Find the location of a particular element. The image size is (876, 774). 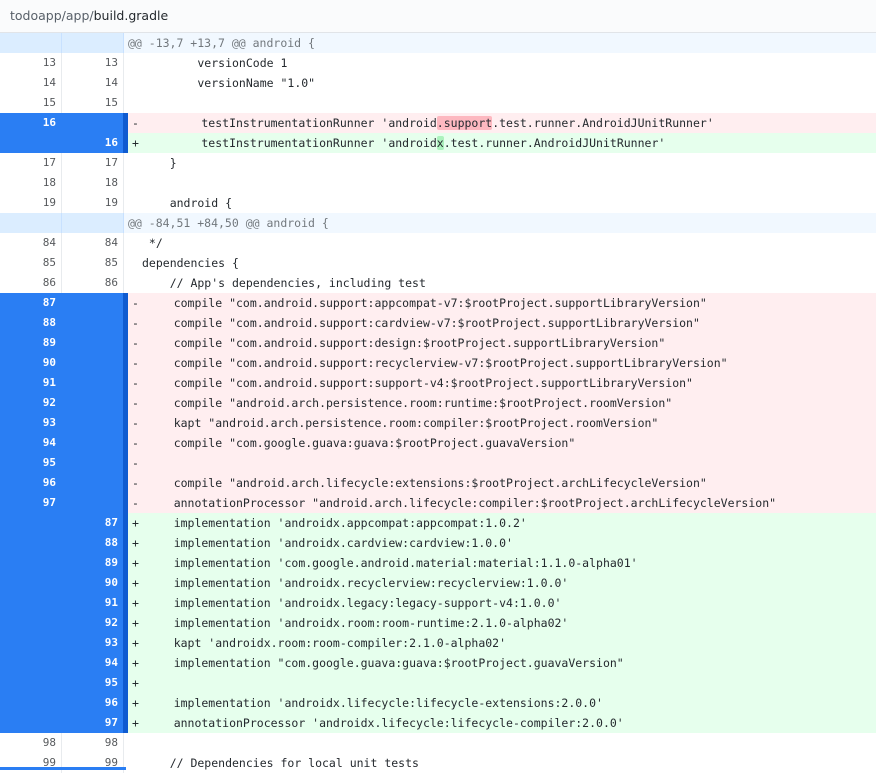

new-line-number: 16 is located at coordinates (95, 143).